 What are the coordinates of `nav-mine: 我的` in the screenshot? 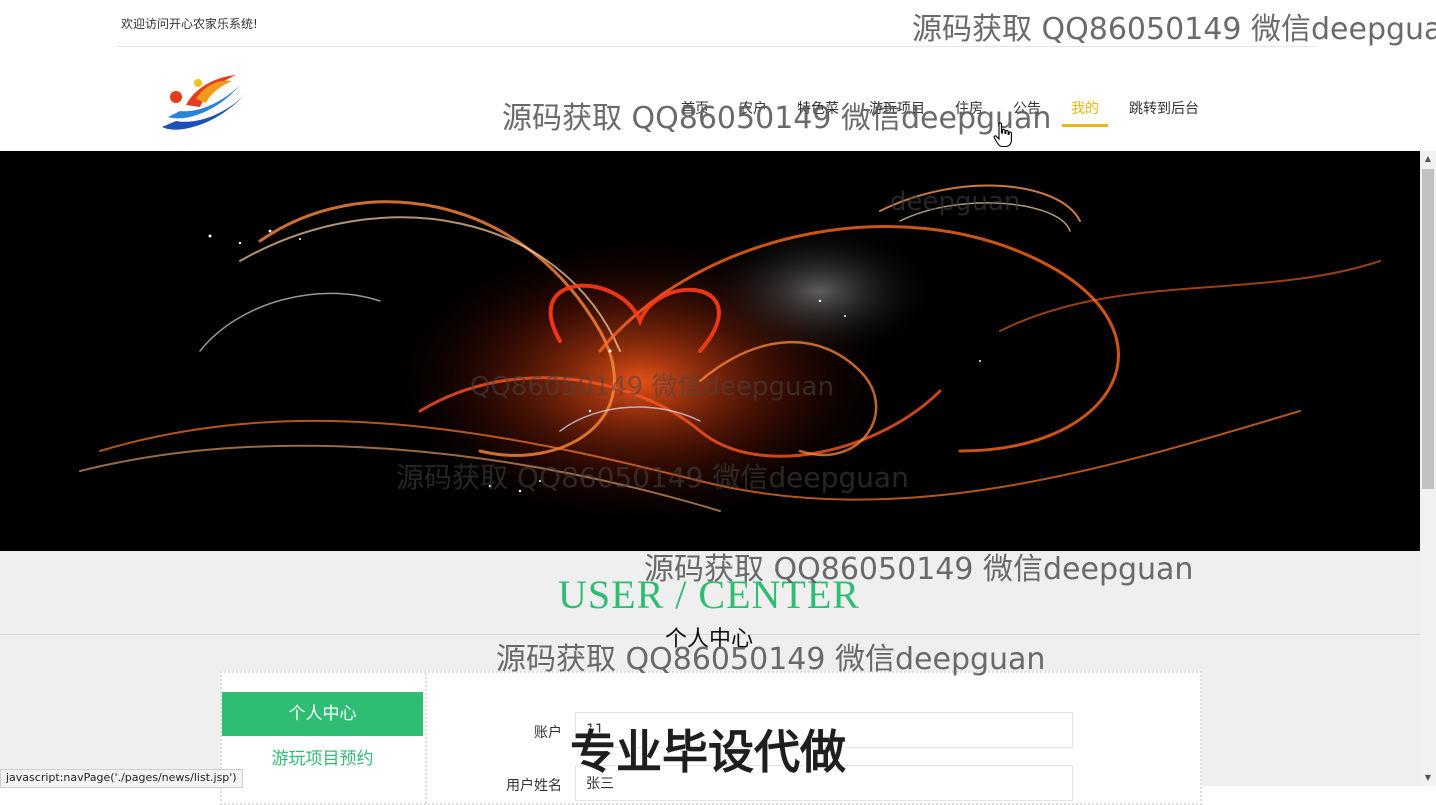 It's located at (1085, 106).